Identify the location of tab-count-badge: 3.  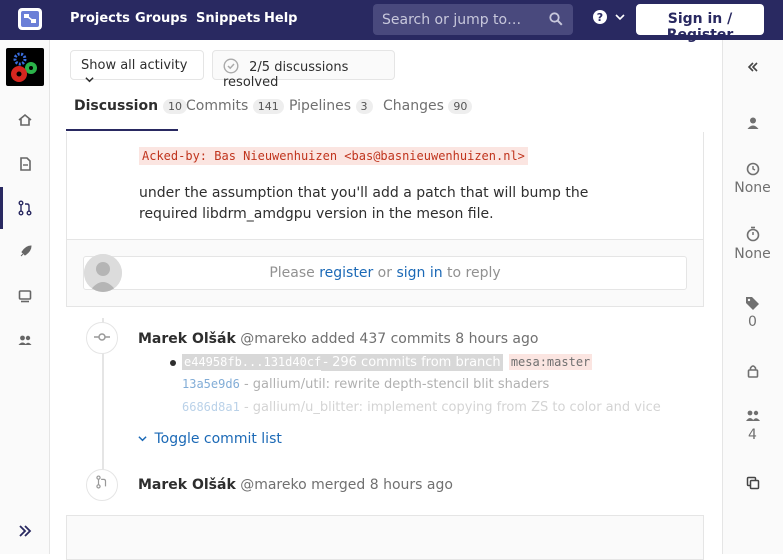
(364, 106).